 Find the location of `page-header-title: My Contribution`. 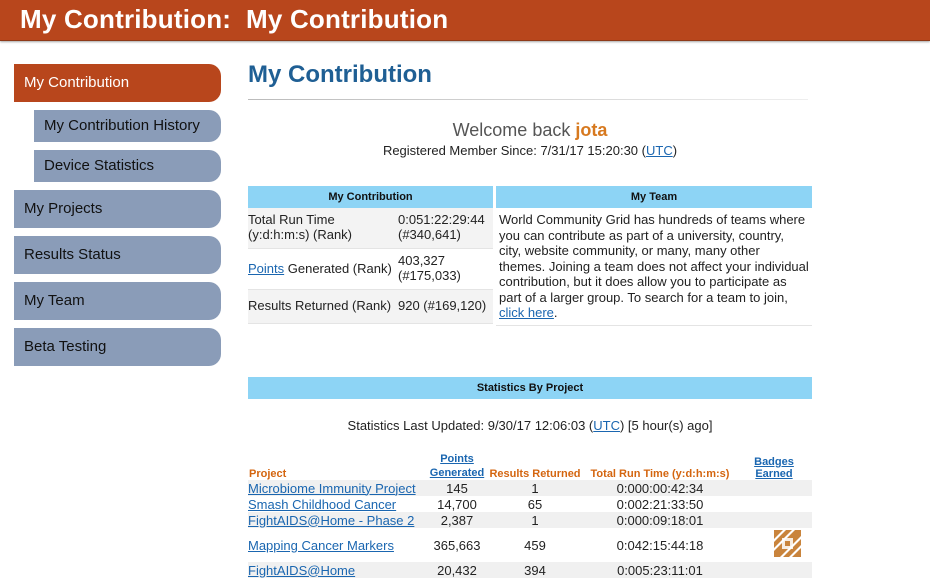

page-header-title: My Contribution is located at coordinates (234, 19).